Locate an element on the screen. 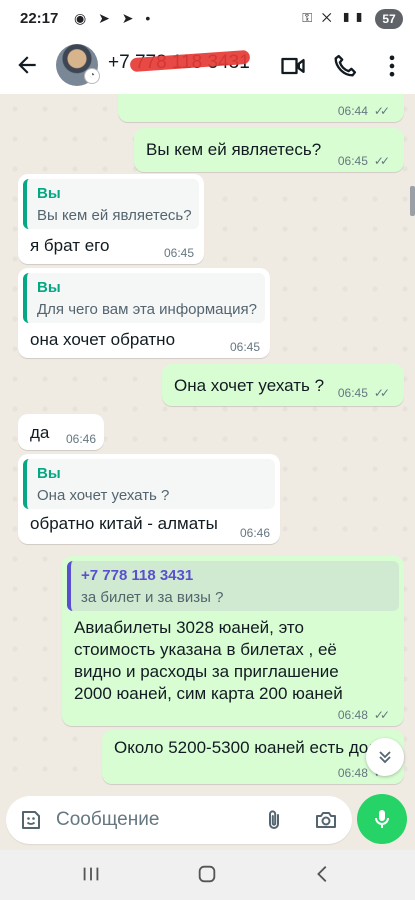 The height and width of the screenshot is (900, 415). quoted-message: Вы Вы кем ей являетесь? is located at coordinates (111, 204).